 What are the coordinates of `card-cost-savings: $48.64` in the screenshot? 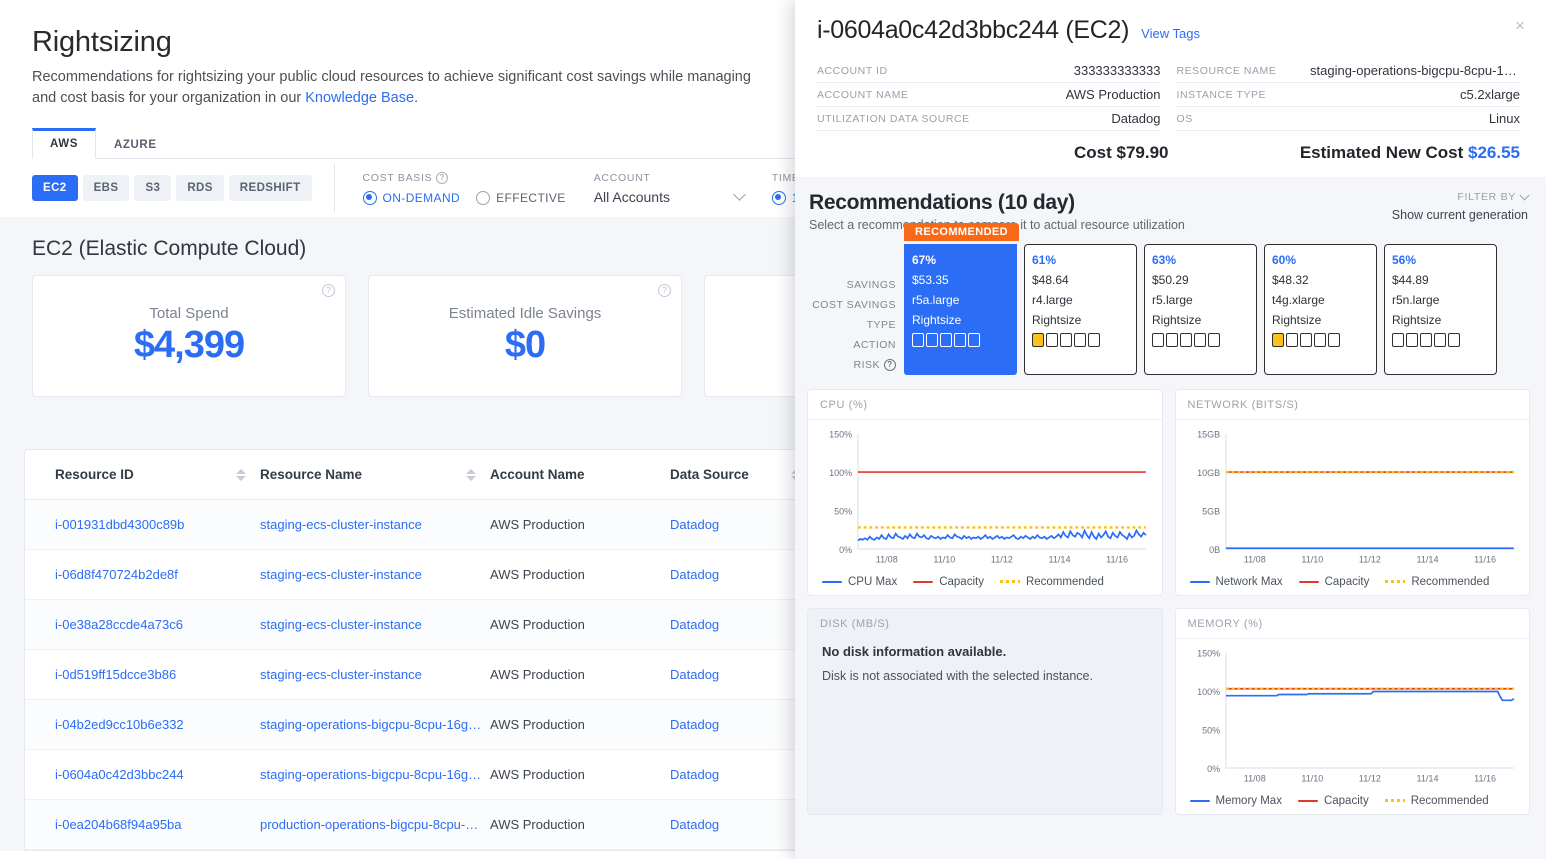 It's located at (1050, 280).